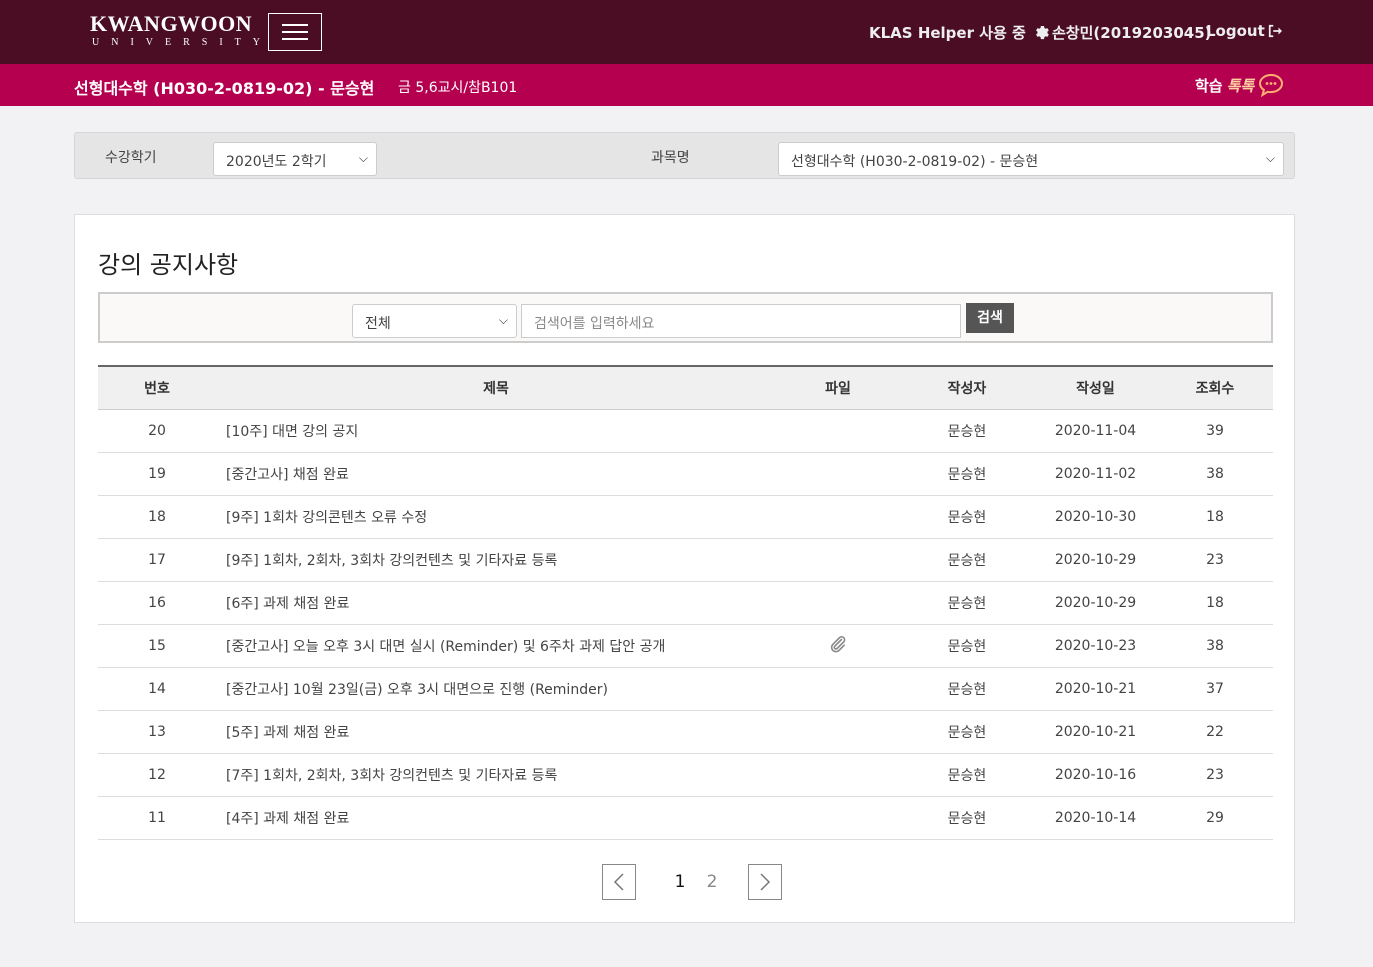 Image resolution: width=1373 pixels, height=967 pixels. What do you see at coordinates (157, 559) in the screenshot?
I see `row-number: 17` at bounding box center [157, 559].